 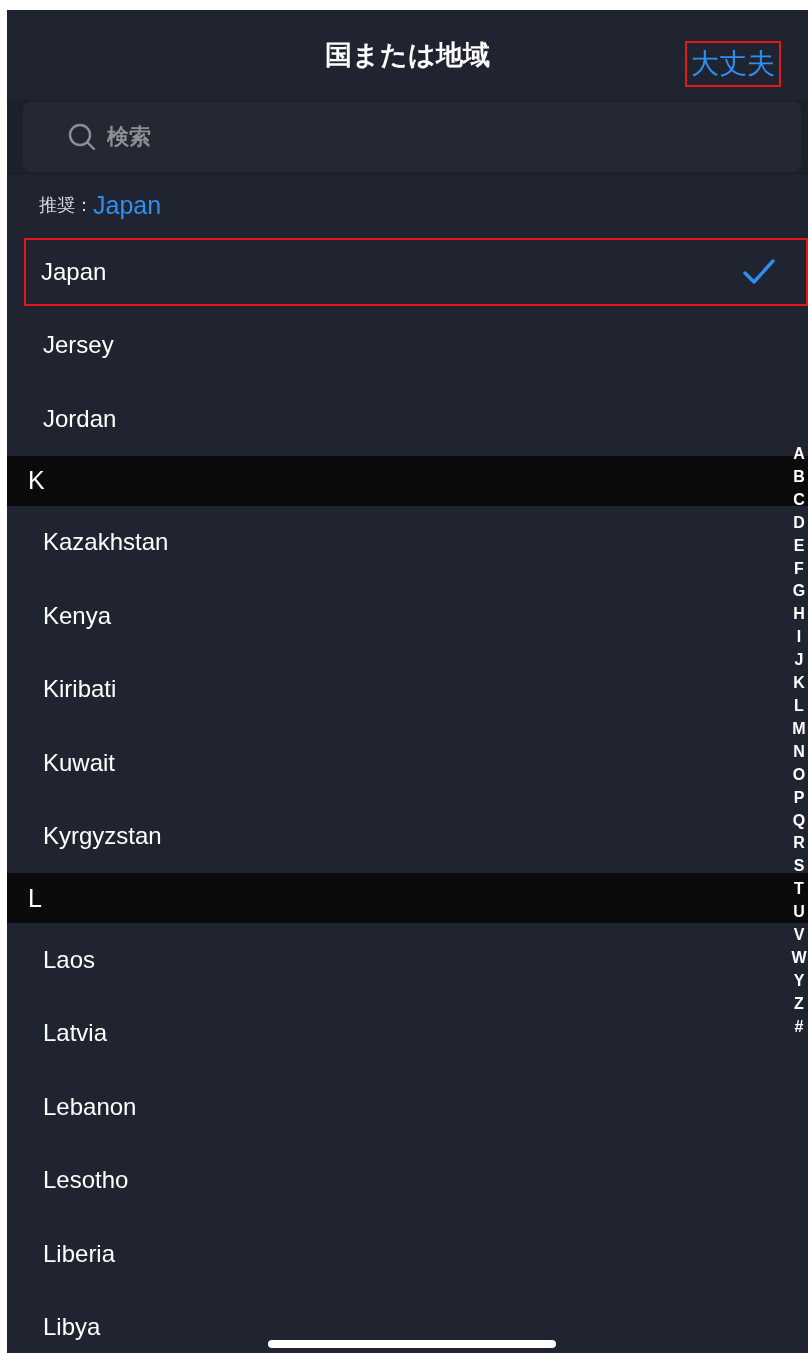 I want to click on index-letter: I, so click(x=799, y=638).